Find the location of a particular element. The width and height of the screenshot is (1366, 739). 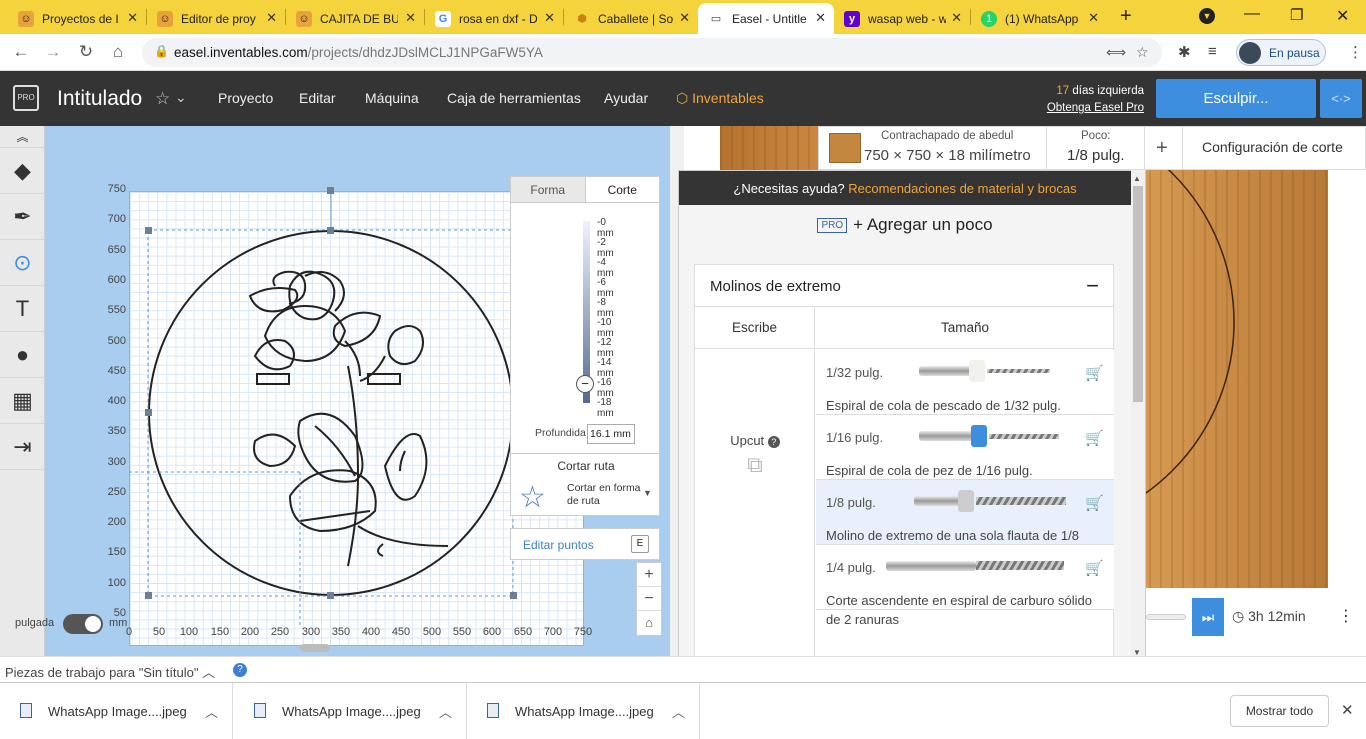

easel-pro-logo-icon: PRO is located at coordinates (26, 98).